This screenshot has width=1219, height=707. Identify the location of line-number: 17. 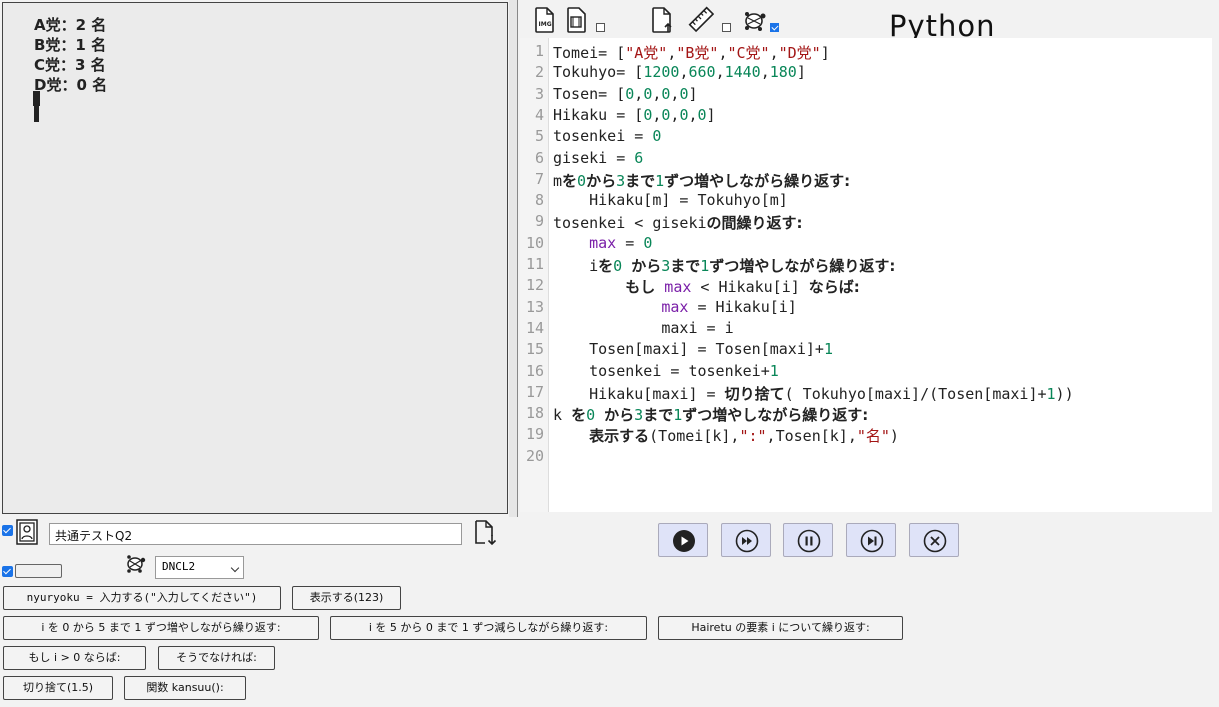
(534, 391).